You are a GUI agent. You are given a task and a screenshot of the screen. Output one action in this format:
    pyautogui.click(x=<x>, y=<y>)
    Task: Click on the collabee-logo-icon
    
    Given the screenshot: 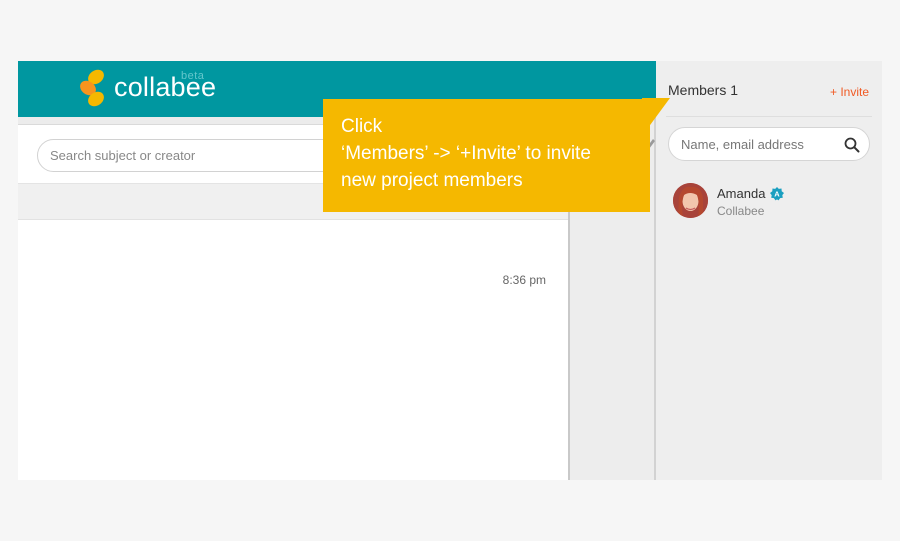 What is the action you would take?
    pyautogui.click(x=92, y=88)
    